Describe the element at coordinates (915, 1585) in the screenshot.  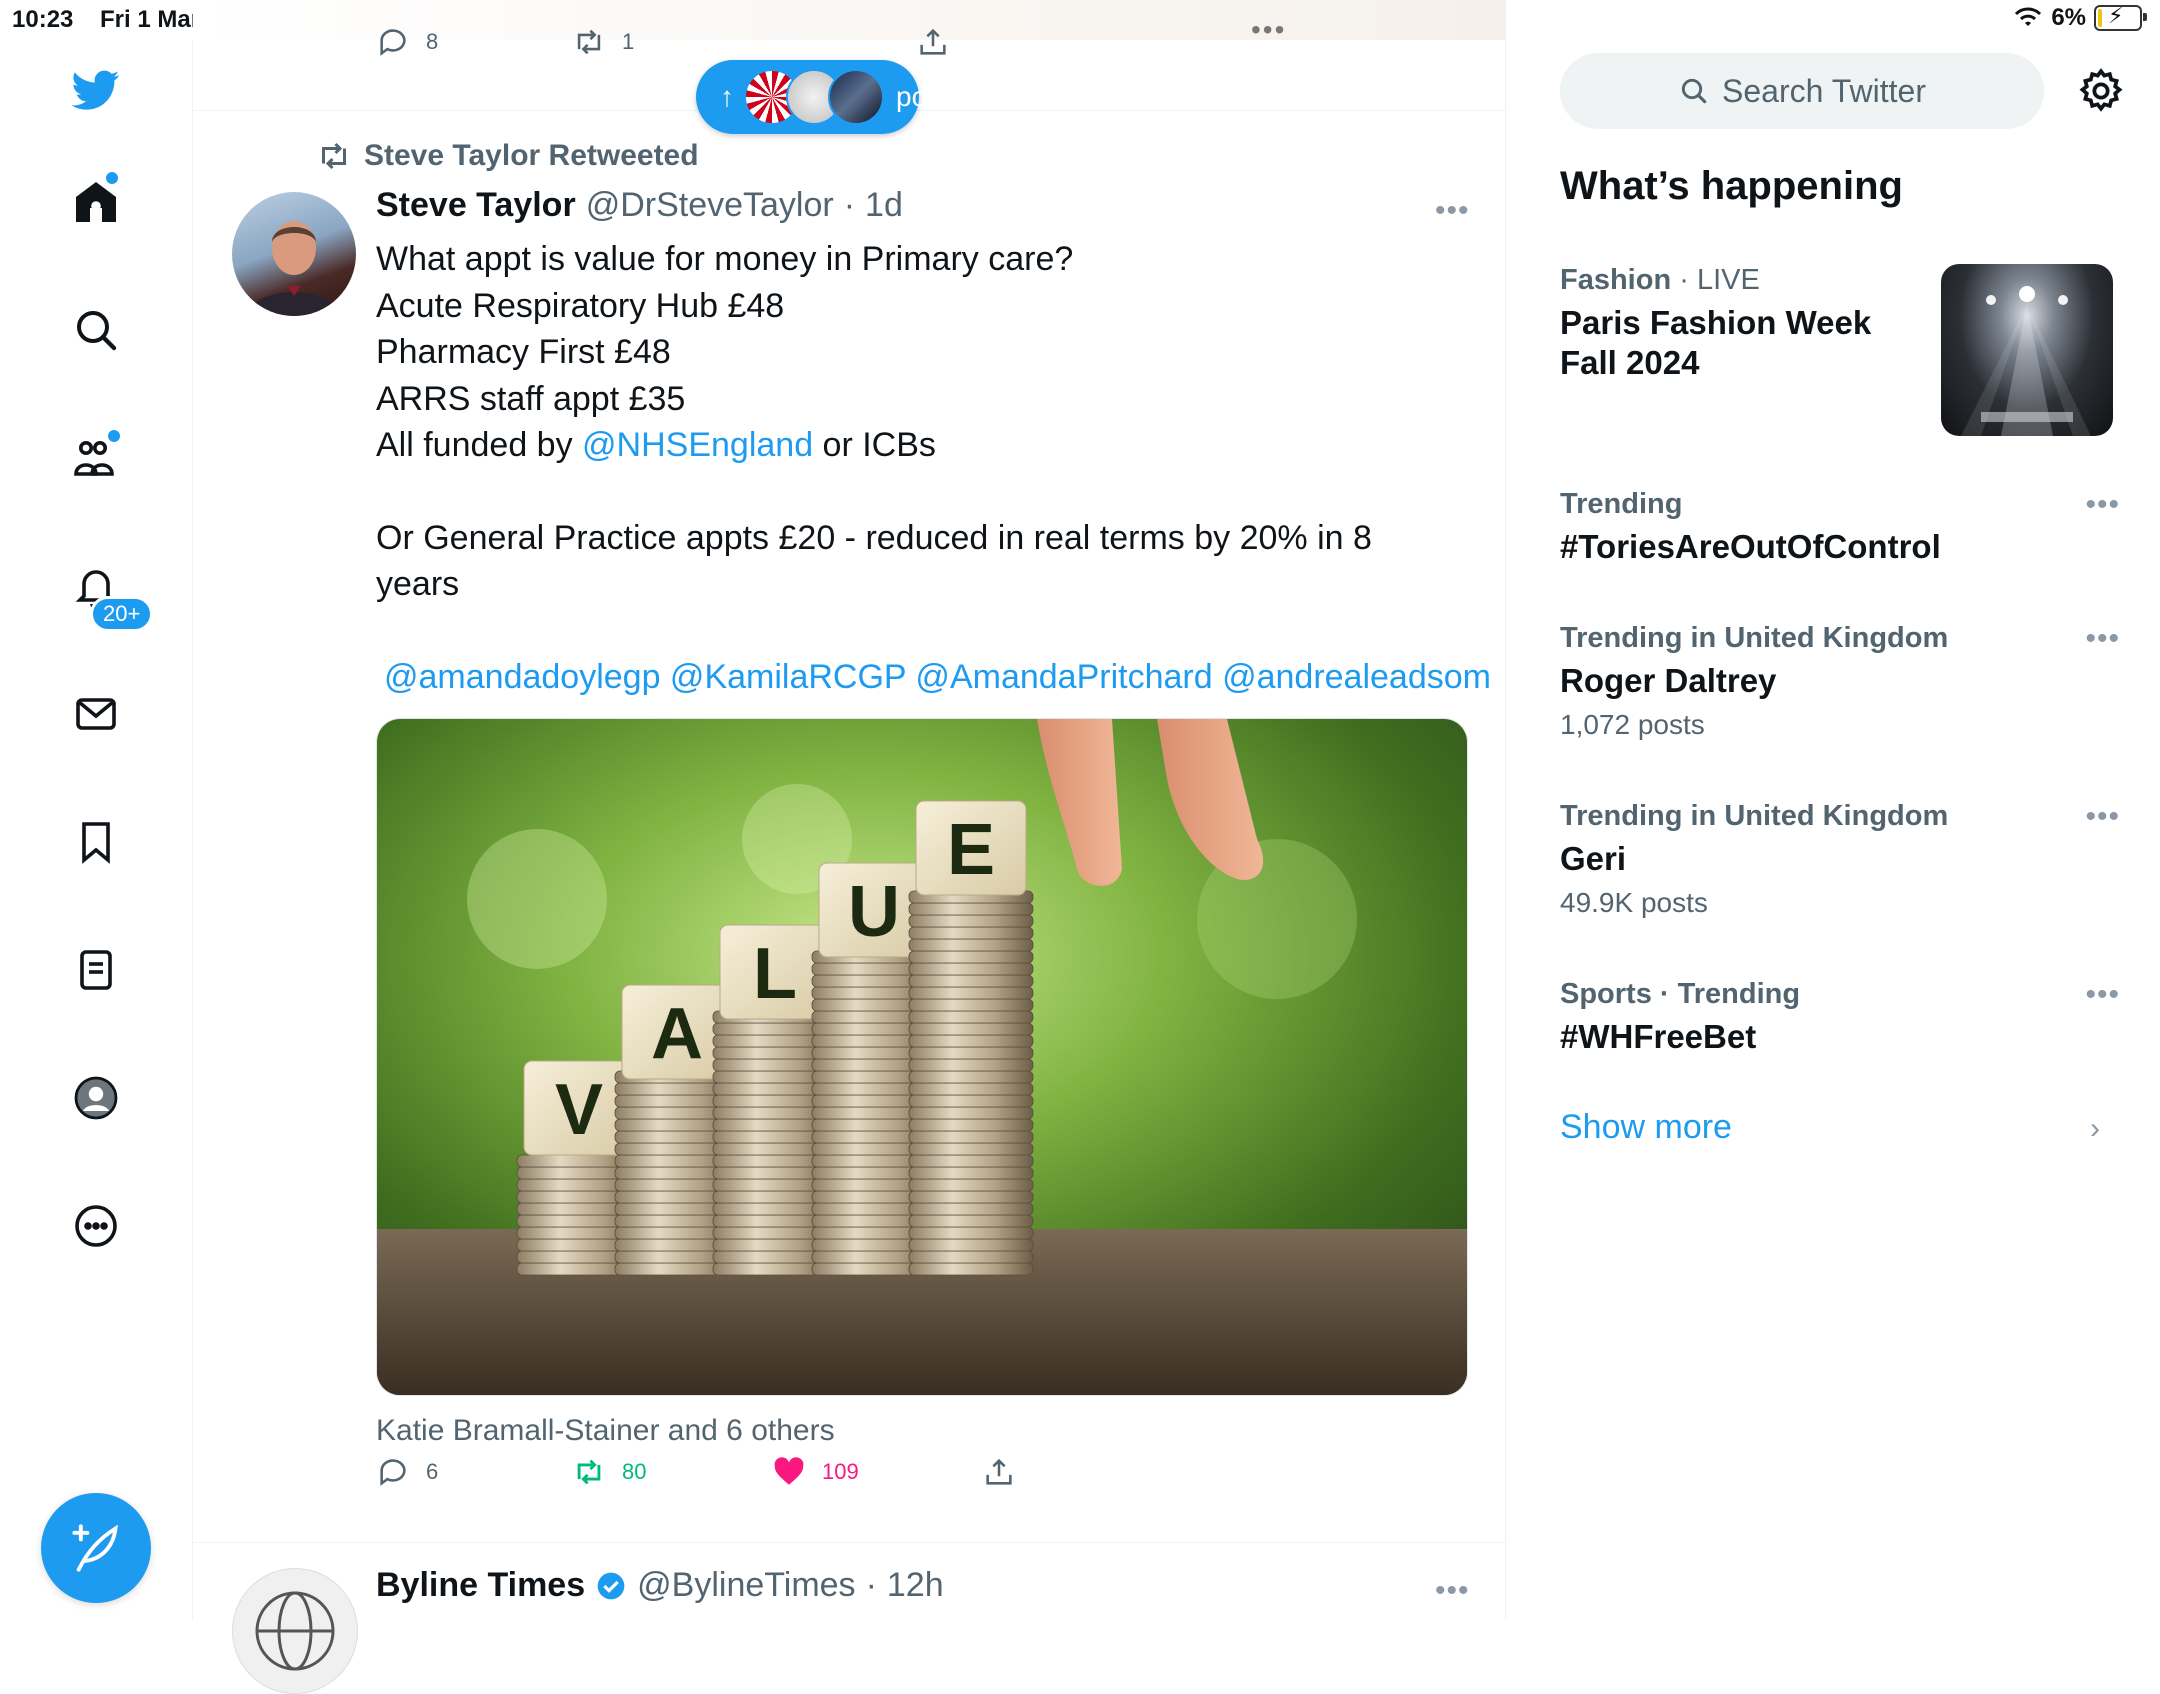
I see `next-tweet-time: 12h` at that location.